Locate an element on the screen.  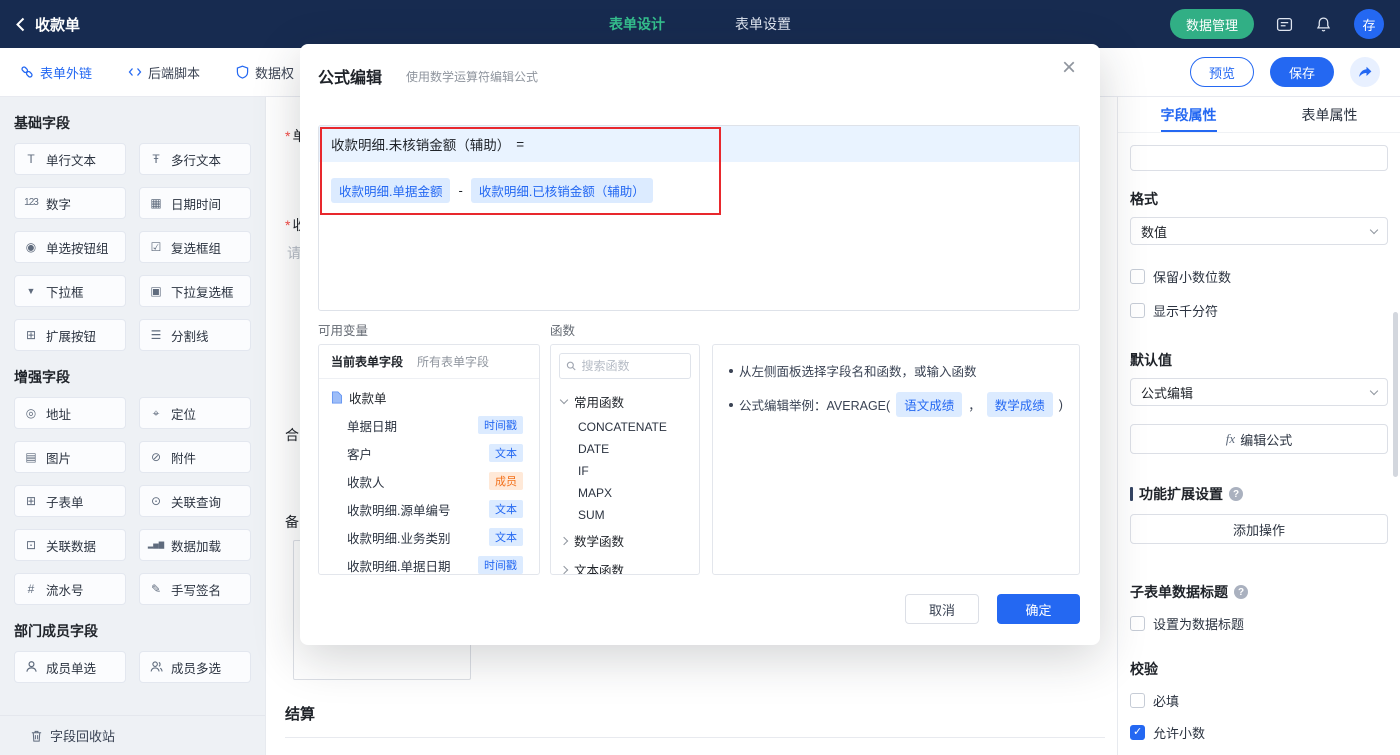
add-action-button: 添加操作 is located at coordinates (1259, 529).